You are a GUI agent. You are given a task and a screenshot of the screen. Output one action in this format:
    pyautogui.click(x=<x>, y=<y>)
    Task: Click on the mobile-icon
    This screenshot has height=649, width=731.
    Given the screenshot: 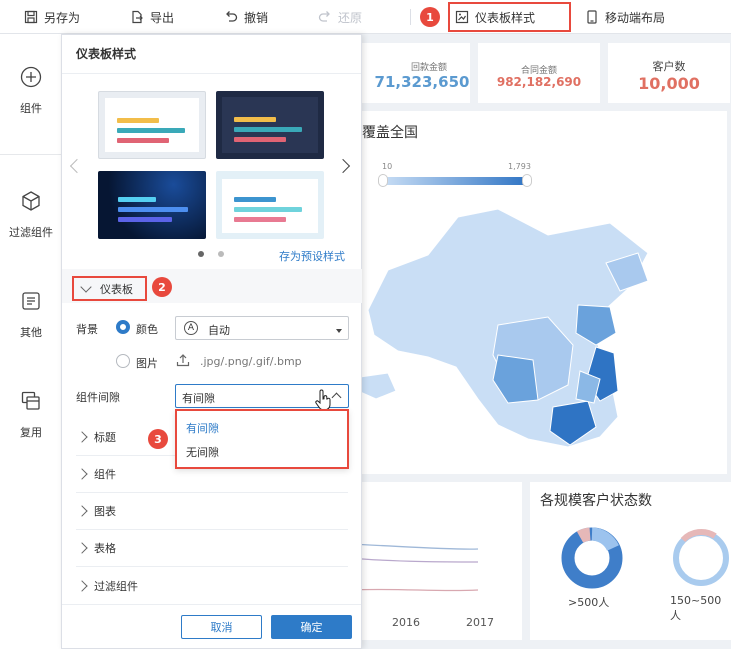 What is the action you would take?
    pyautogui.click(x=592, y=17)
    